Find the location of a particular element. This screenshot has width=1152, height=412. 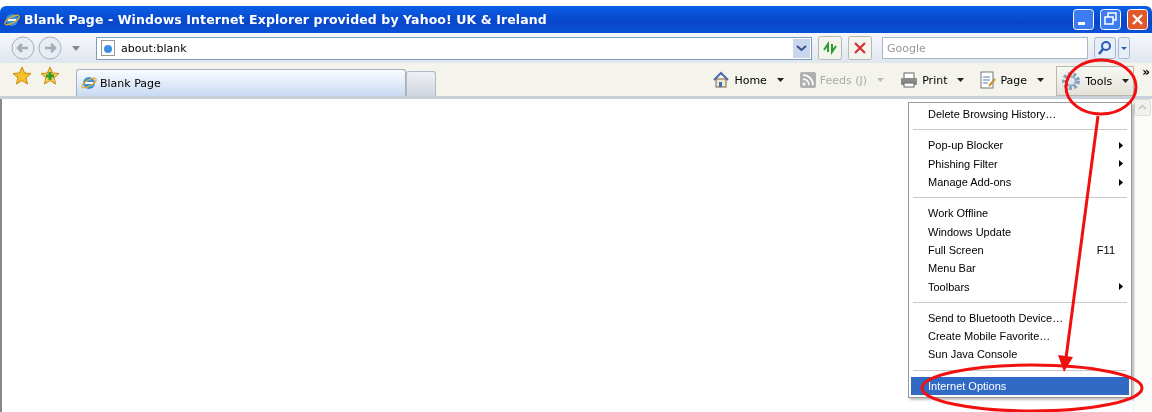

restore-button is located at coordinates (1110, 19).